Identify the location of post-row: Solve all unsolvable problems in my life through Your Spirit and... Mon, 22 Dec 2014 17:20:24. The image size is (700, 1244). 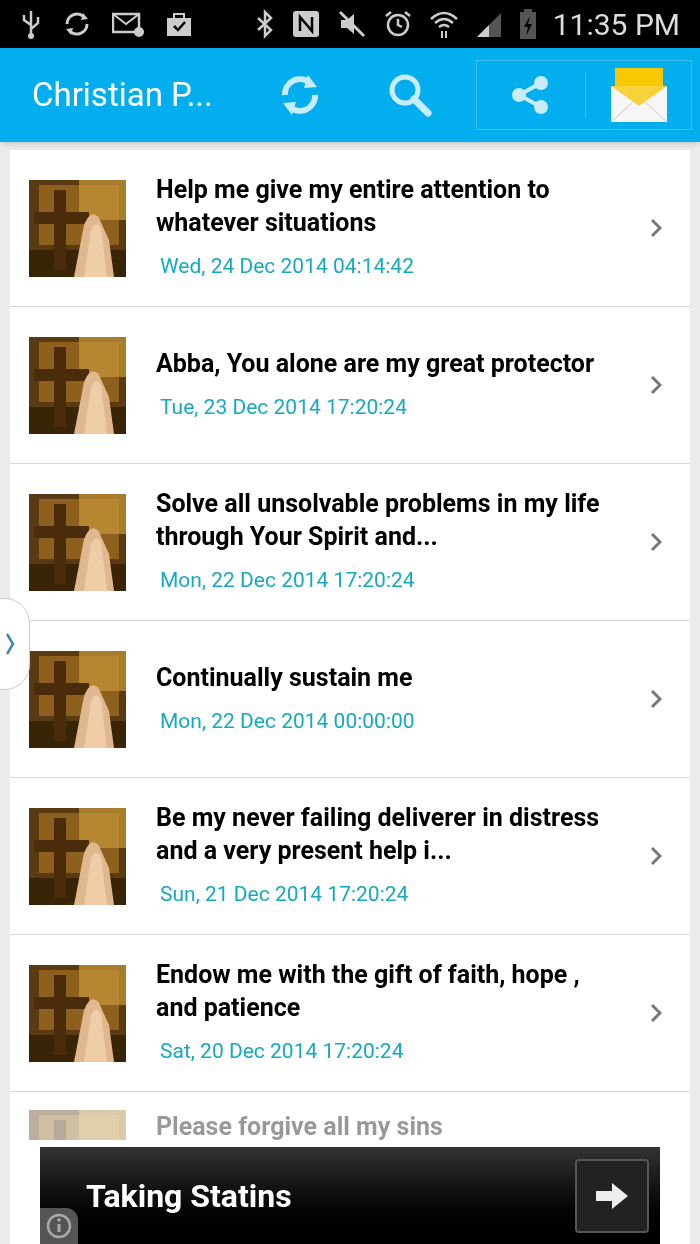
(350, 542).